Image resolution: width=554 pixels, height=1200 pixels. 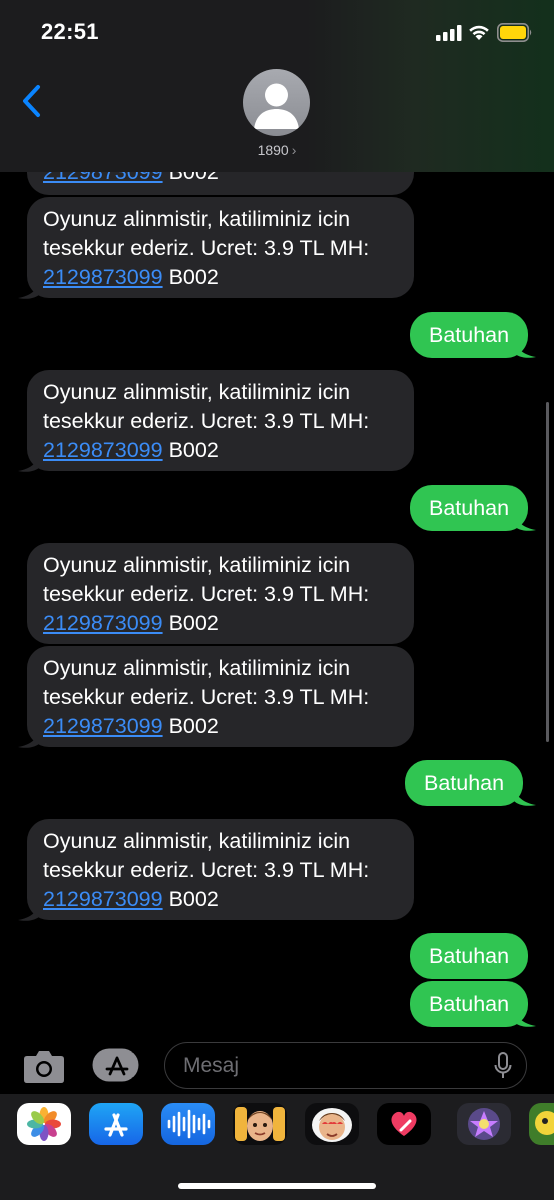 What do you see at coordinates (211, 1065) in the screenshot?
I see `message-placeholder: Mesaj` at bounding box center [211, 1065].